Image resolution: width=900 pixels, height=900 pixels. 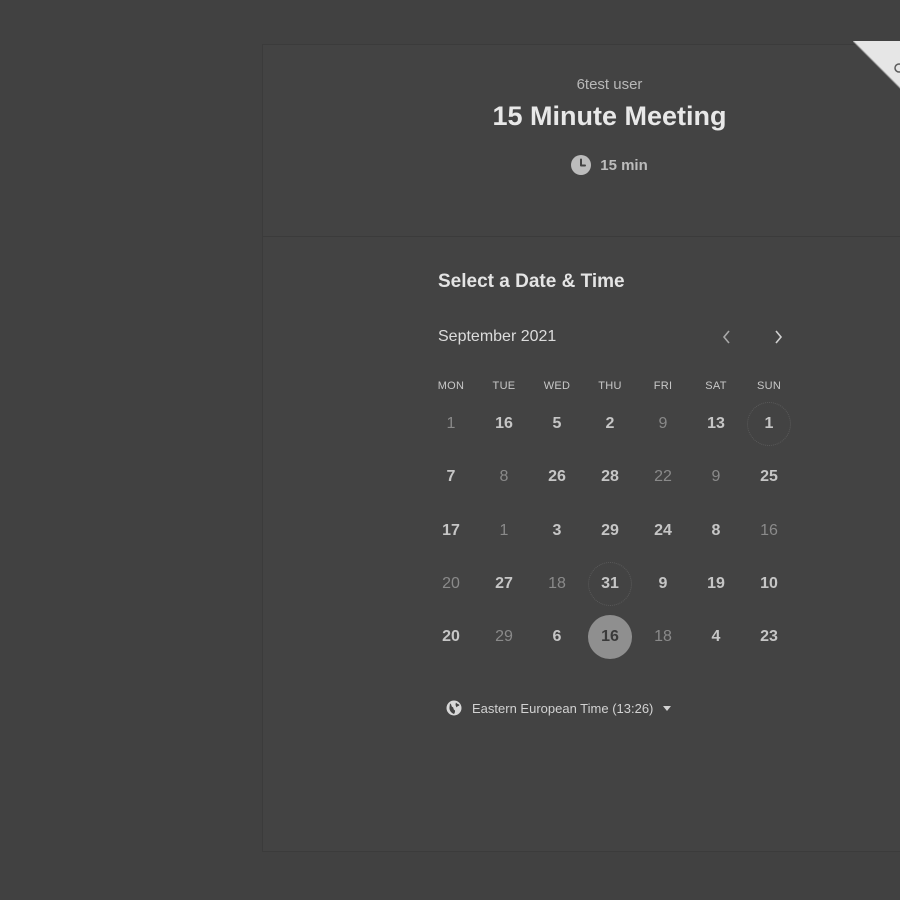 What do you see at coordinates (876, 70) in the screenshot?
I see `corner-ribbon` at bounding box center [876, 70].